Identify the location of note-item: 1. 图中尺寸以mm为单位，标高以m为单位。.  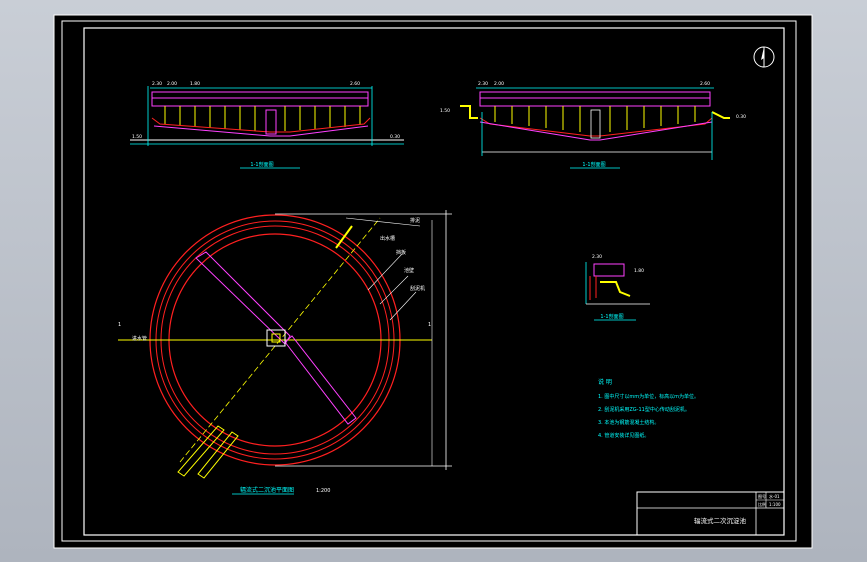
(648, 396).